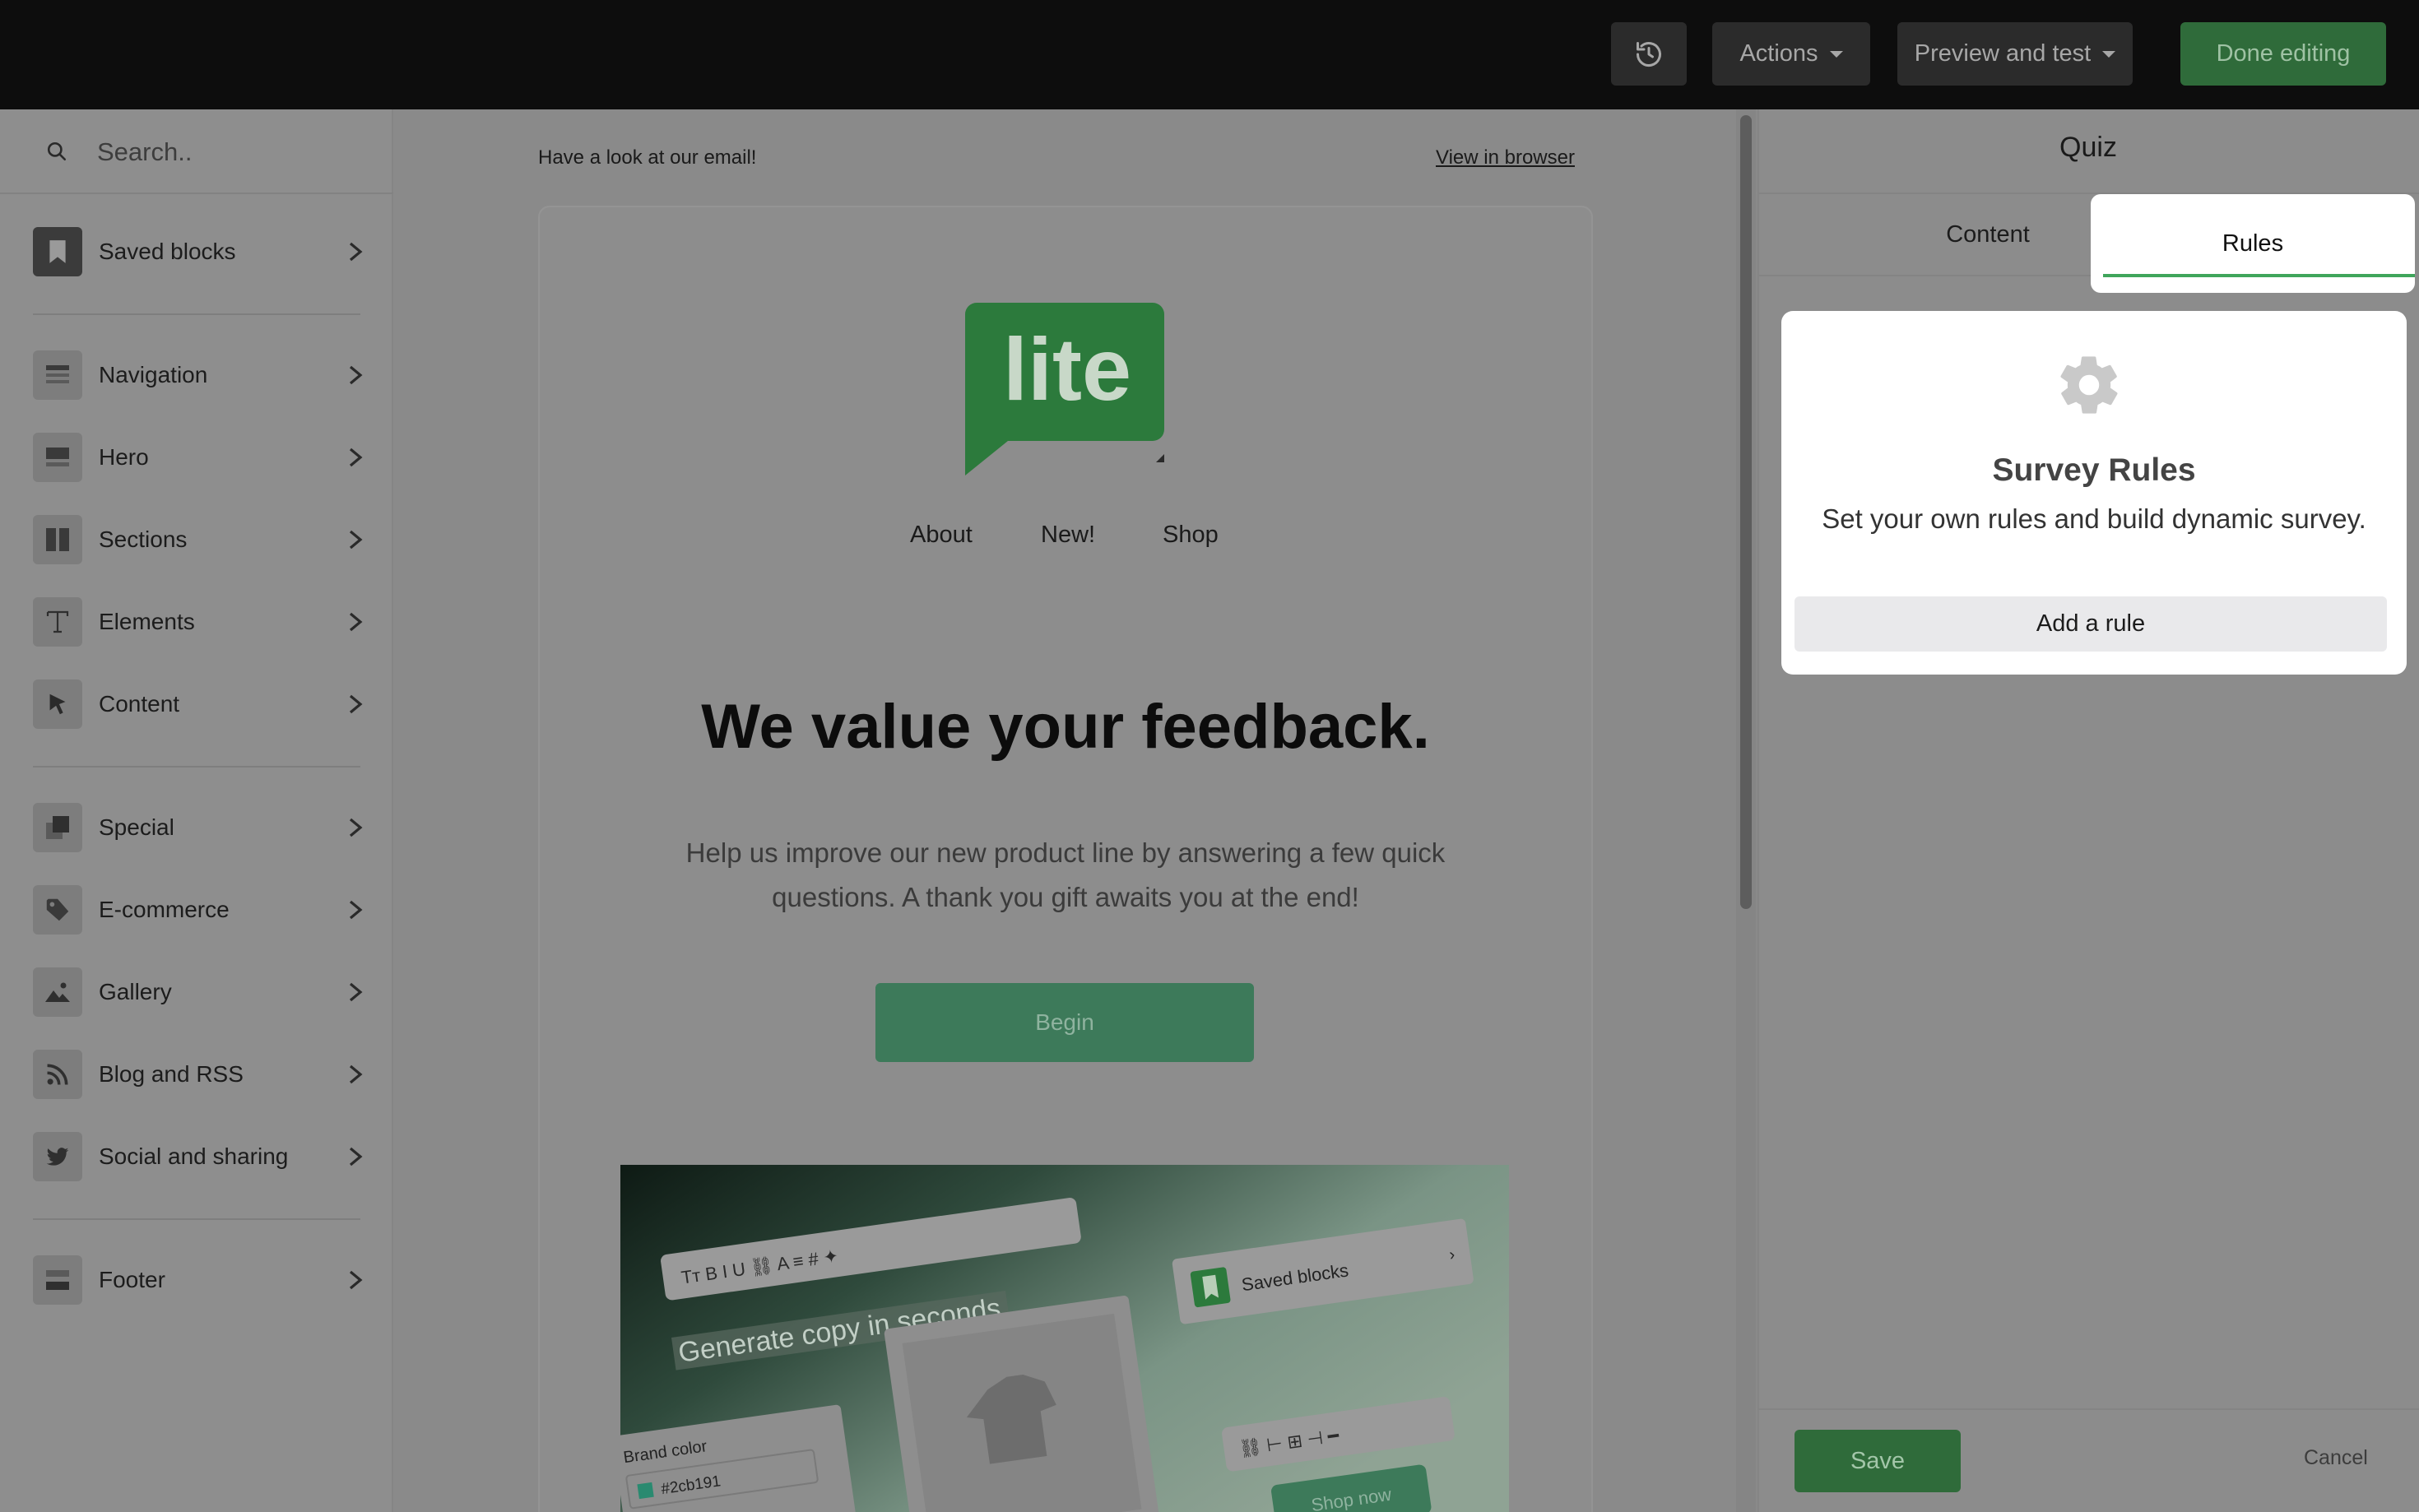 This screenshot has width=2419, height=1512. What do you see at coordinates (57, 1280) in the screenshot?
I see `footer-icon` at bounding box center [57, 1280].